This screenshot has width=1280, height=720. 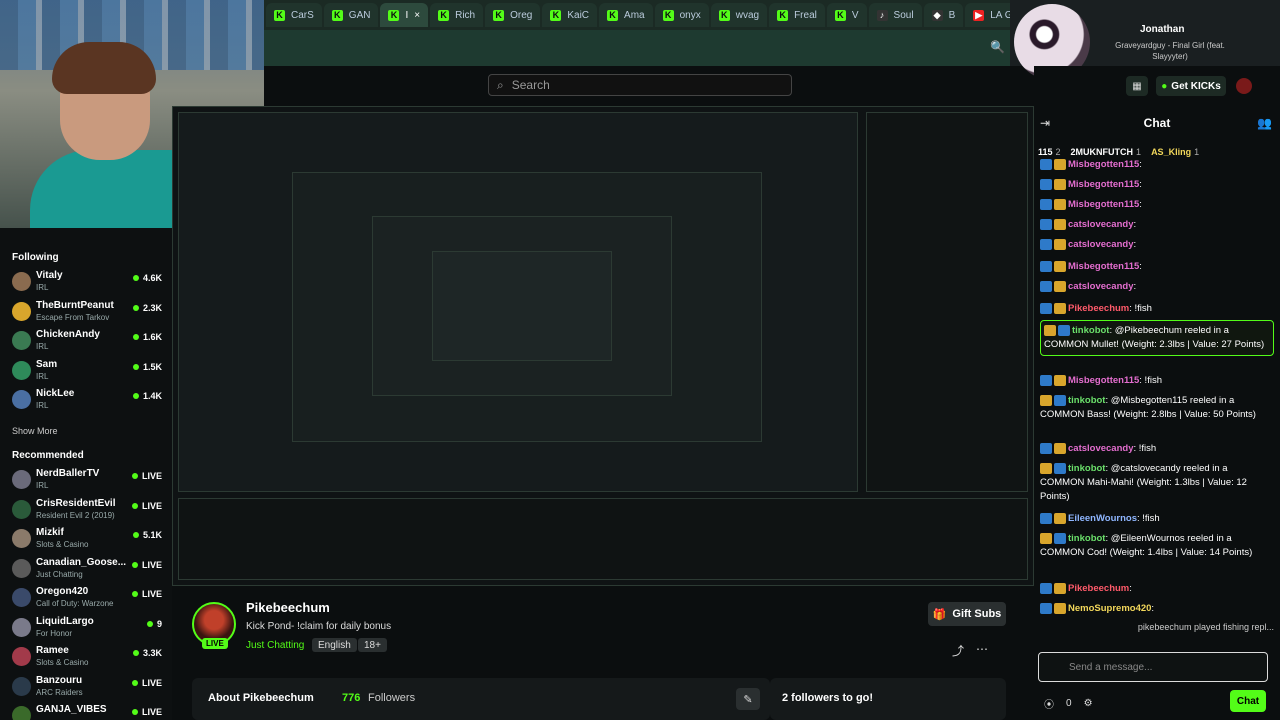 What do you see at coordinates (334, 645) in the screenshot?
I see `tag-language: English` at bounding box center [334, 645].